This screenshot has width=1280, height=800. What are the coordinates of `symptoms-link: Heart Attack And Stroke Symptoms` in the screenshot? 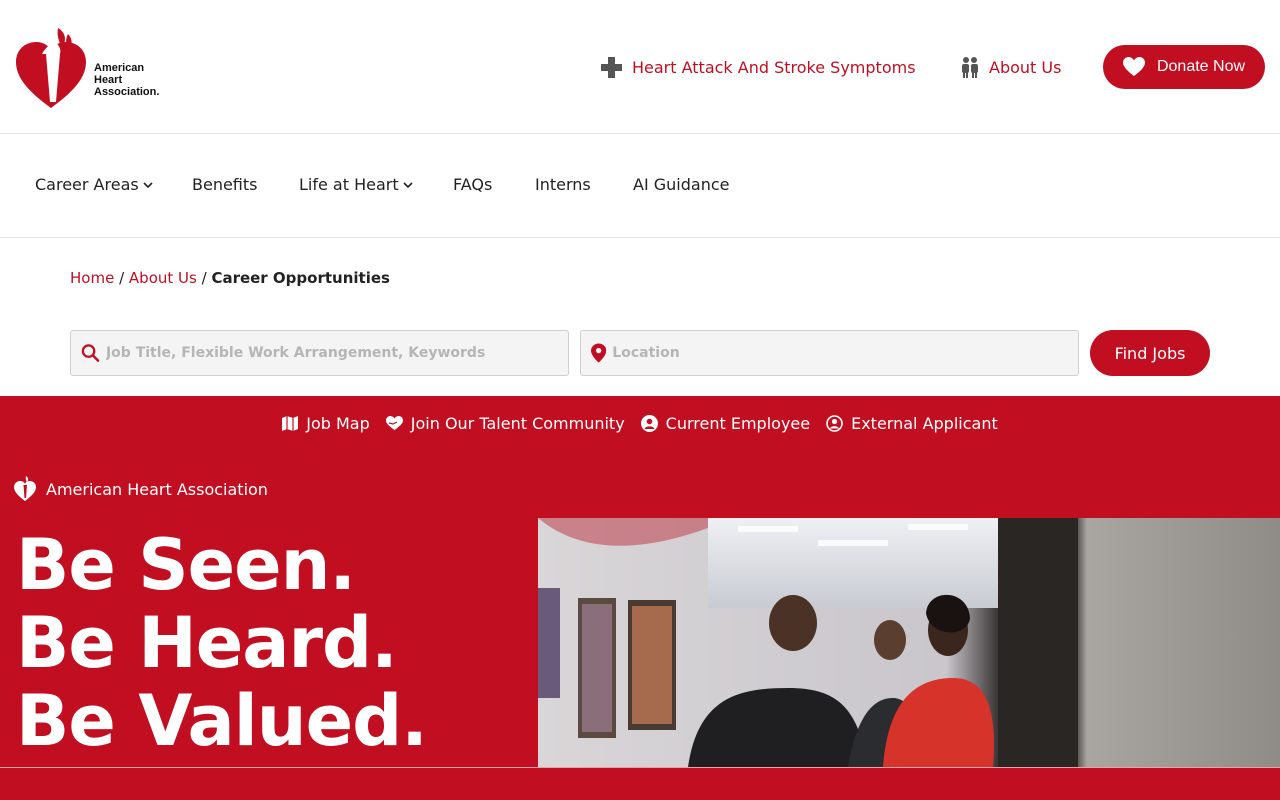 It's located at (758, 67).